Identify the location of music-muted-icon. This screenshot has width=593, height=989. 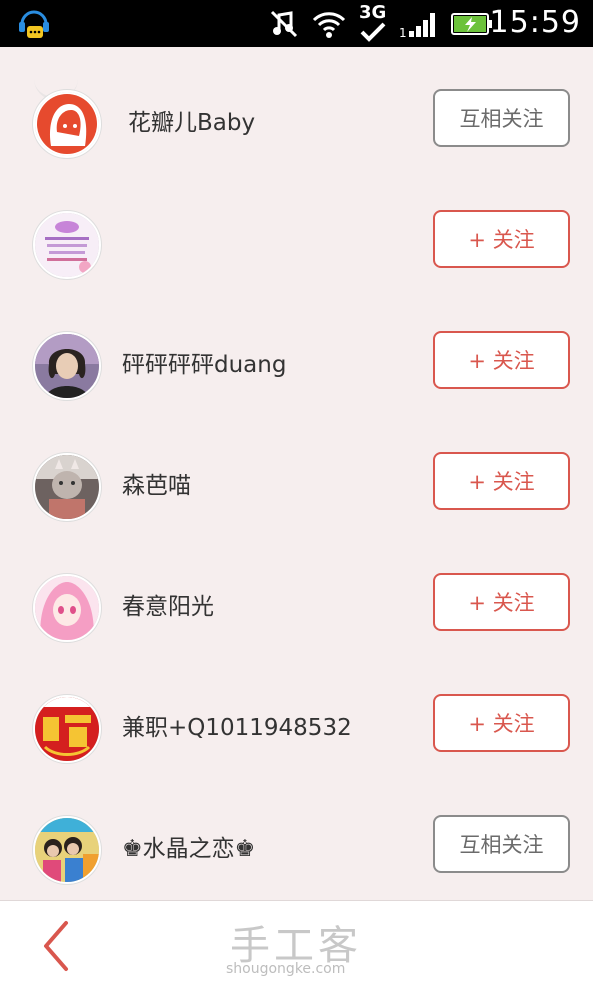
(284, 24).